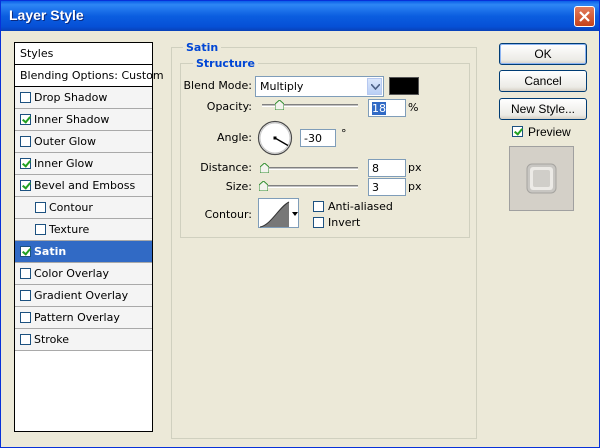 The height and width of the screenshot is (448, 600). I want to click on size-input: 3, so click(387, 187).